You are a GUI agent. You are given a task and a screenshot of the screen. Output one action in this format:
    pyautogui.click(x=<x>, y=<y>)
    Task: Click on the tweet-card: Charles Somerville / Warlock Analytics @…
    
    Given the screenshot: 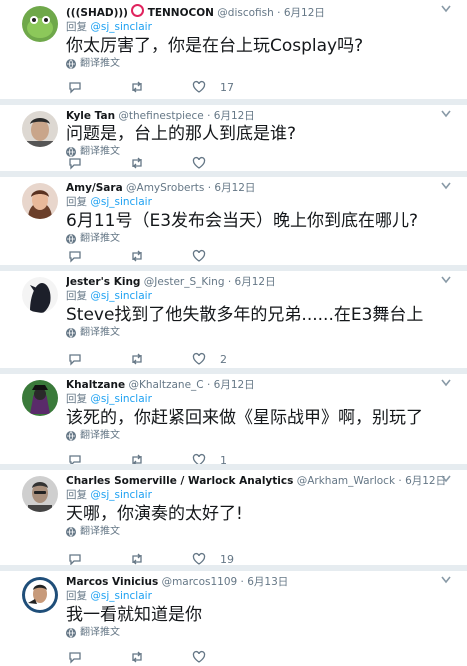 What is the action you would take?
    pyautogui.click(x=233, y=518)
    